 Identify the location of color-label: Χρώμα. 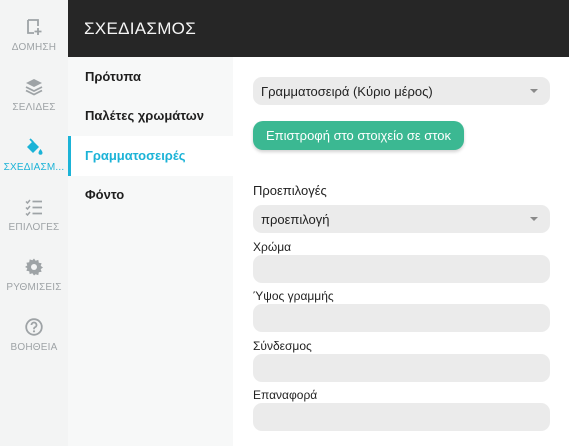
(272, 247).